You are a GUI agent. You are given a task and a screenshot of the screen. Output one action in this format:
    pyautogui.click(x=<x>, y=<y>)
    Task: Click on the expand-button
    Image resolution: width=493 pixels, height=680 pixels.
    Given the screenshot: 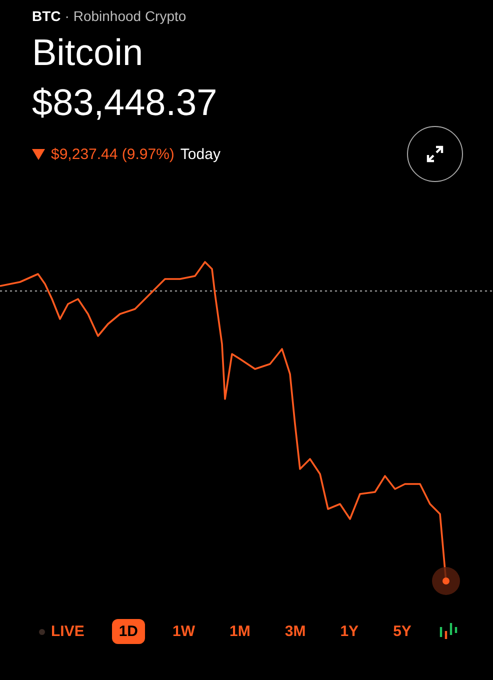 What is the action you would take?
    pyautogui.click(x=435, y=154)
    